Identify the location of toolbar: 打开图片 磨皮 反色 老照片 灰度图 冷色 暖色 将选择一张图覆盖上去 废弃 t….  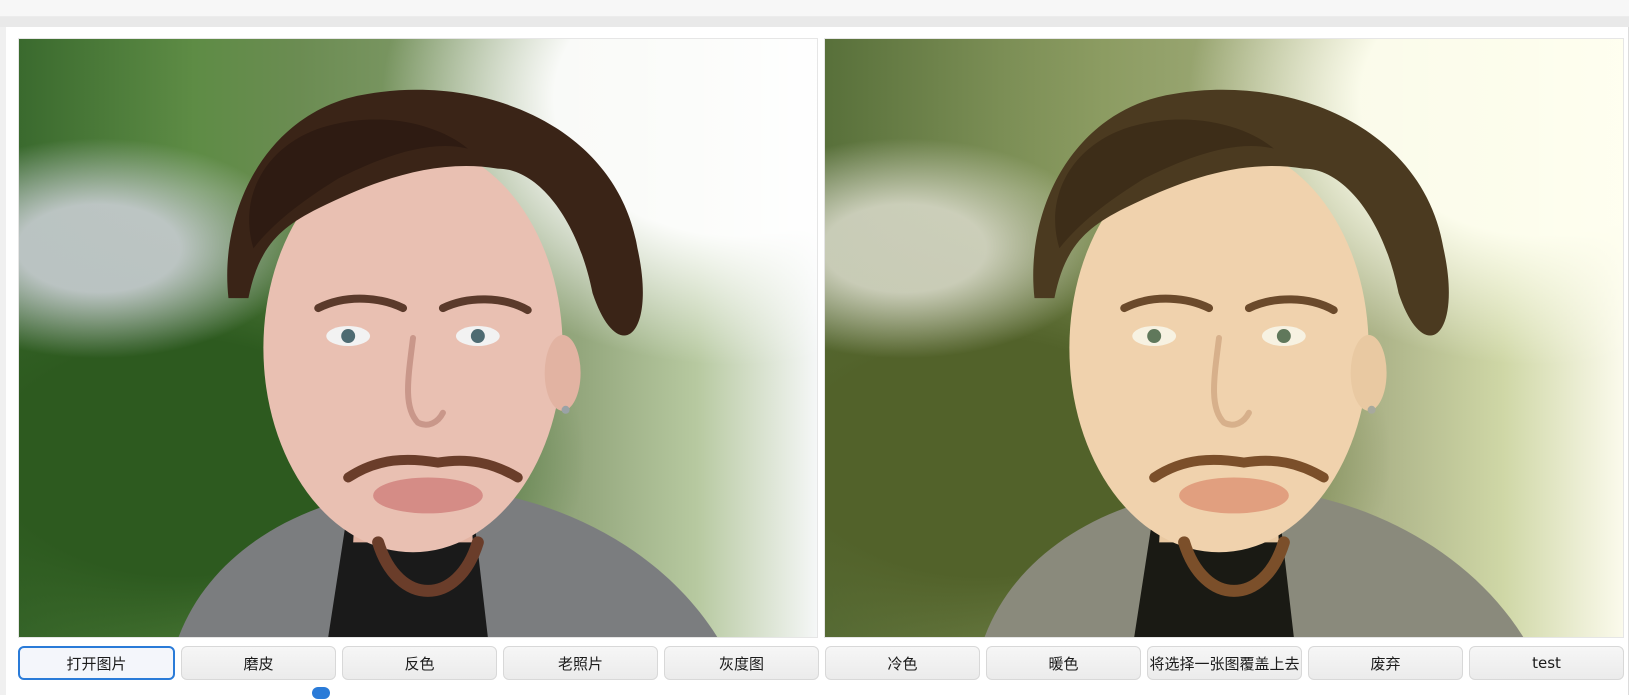
(821, 663).